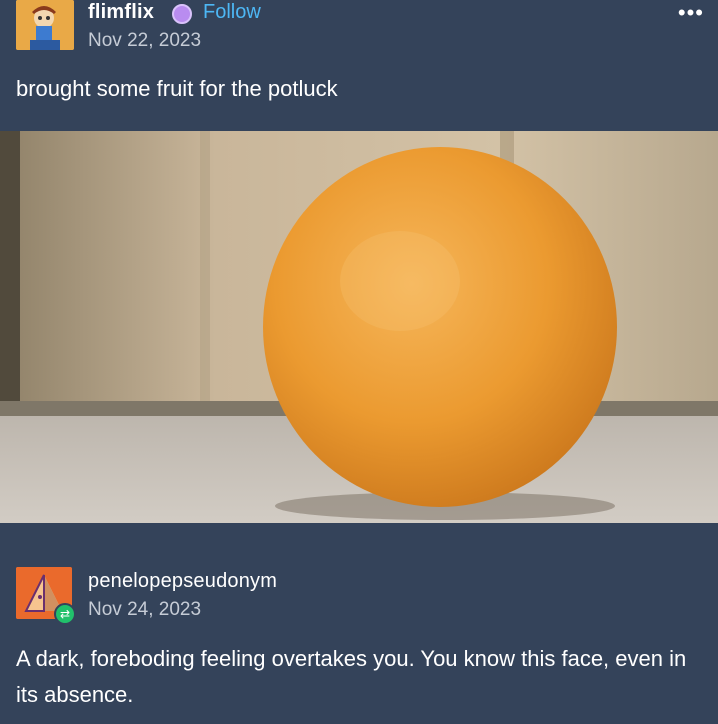 The width and height of the screenshot is (718, 724). Describe the element at coordinates (121, 12) in the screenshot. I see `username: flimflix` at that location.